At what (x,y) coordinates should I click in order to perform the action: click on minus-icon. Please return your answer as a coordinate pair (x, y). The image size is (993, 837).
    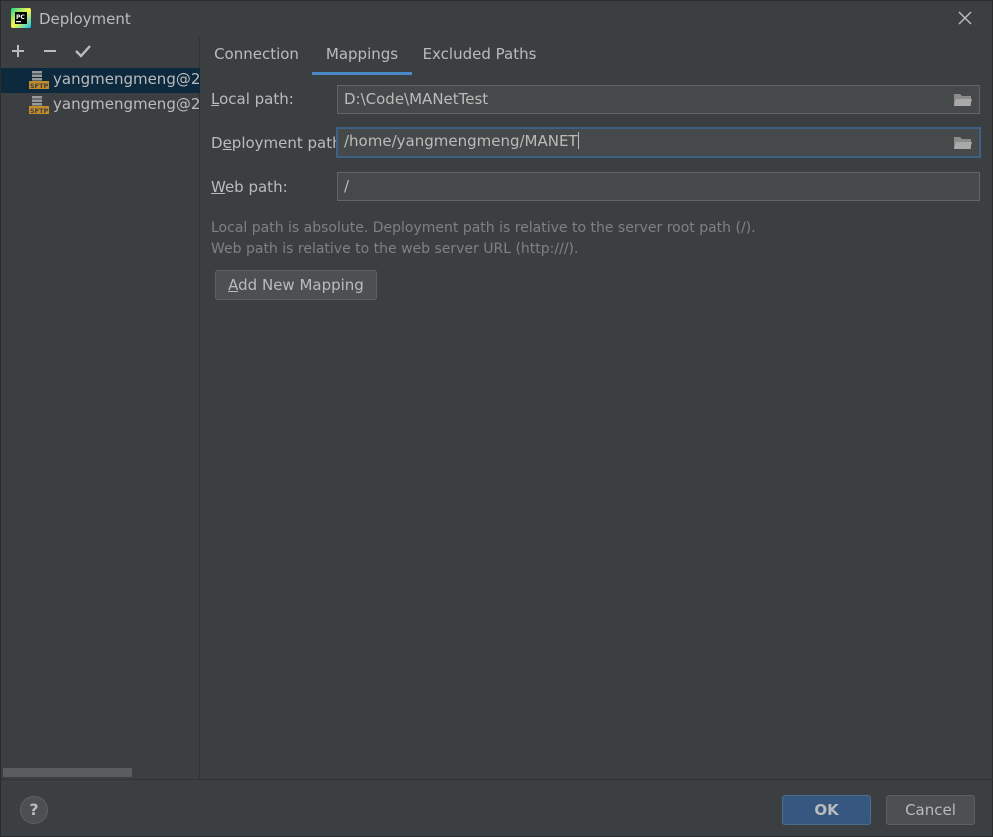
    Looking at the image, I should click on (50, 51).